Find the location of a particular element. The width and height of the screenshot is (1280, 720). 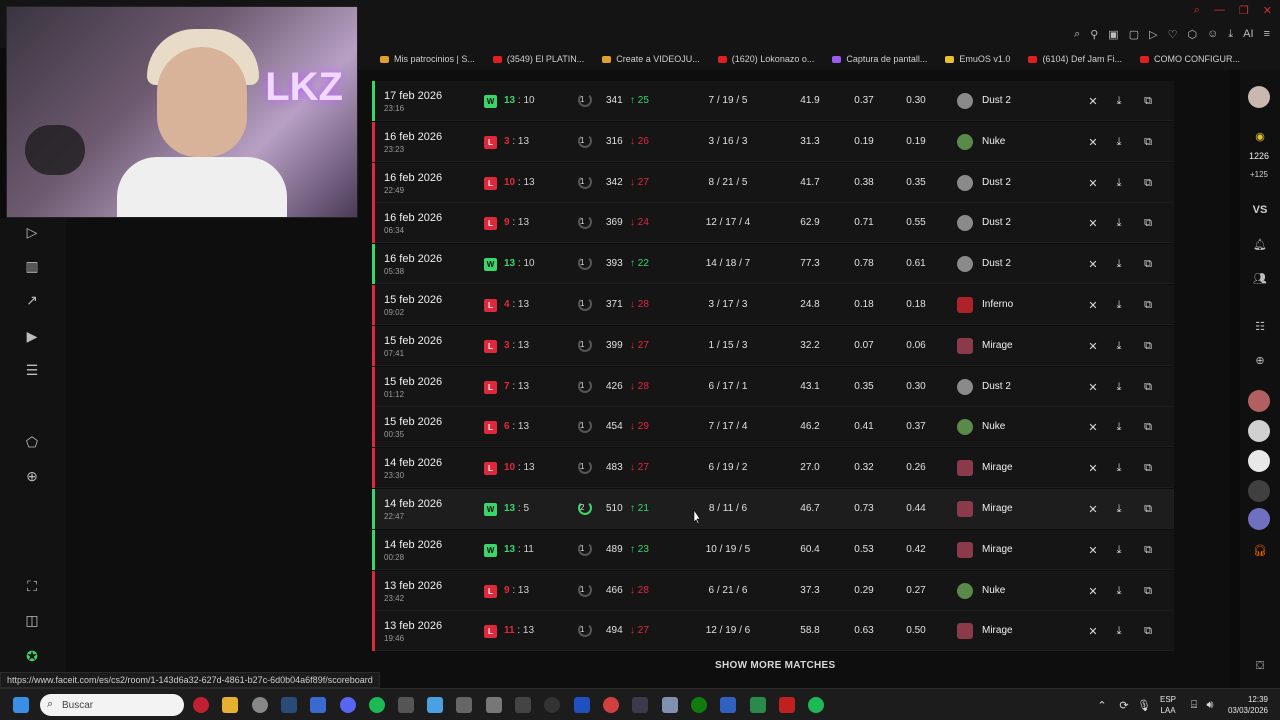

volume-icon: 🔊︎ is located at coordinates (1210, 705).